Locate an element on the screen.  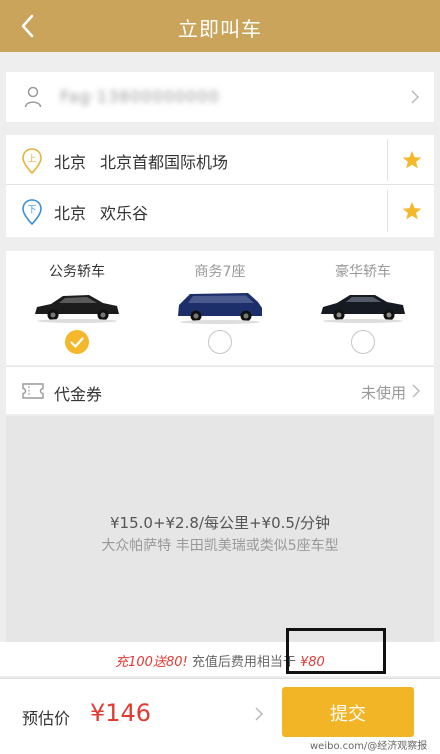
coupon-label: 代金券 is located at coordinates (78, 394).